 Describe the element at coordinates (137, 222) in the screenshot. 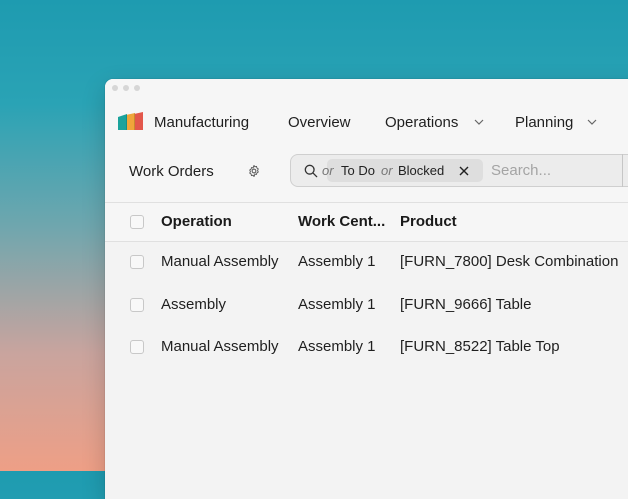

I see `select-all-checkbox` at that location.